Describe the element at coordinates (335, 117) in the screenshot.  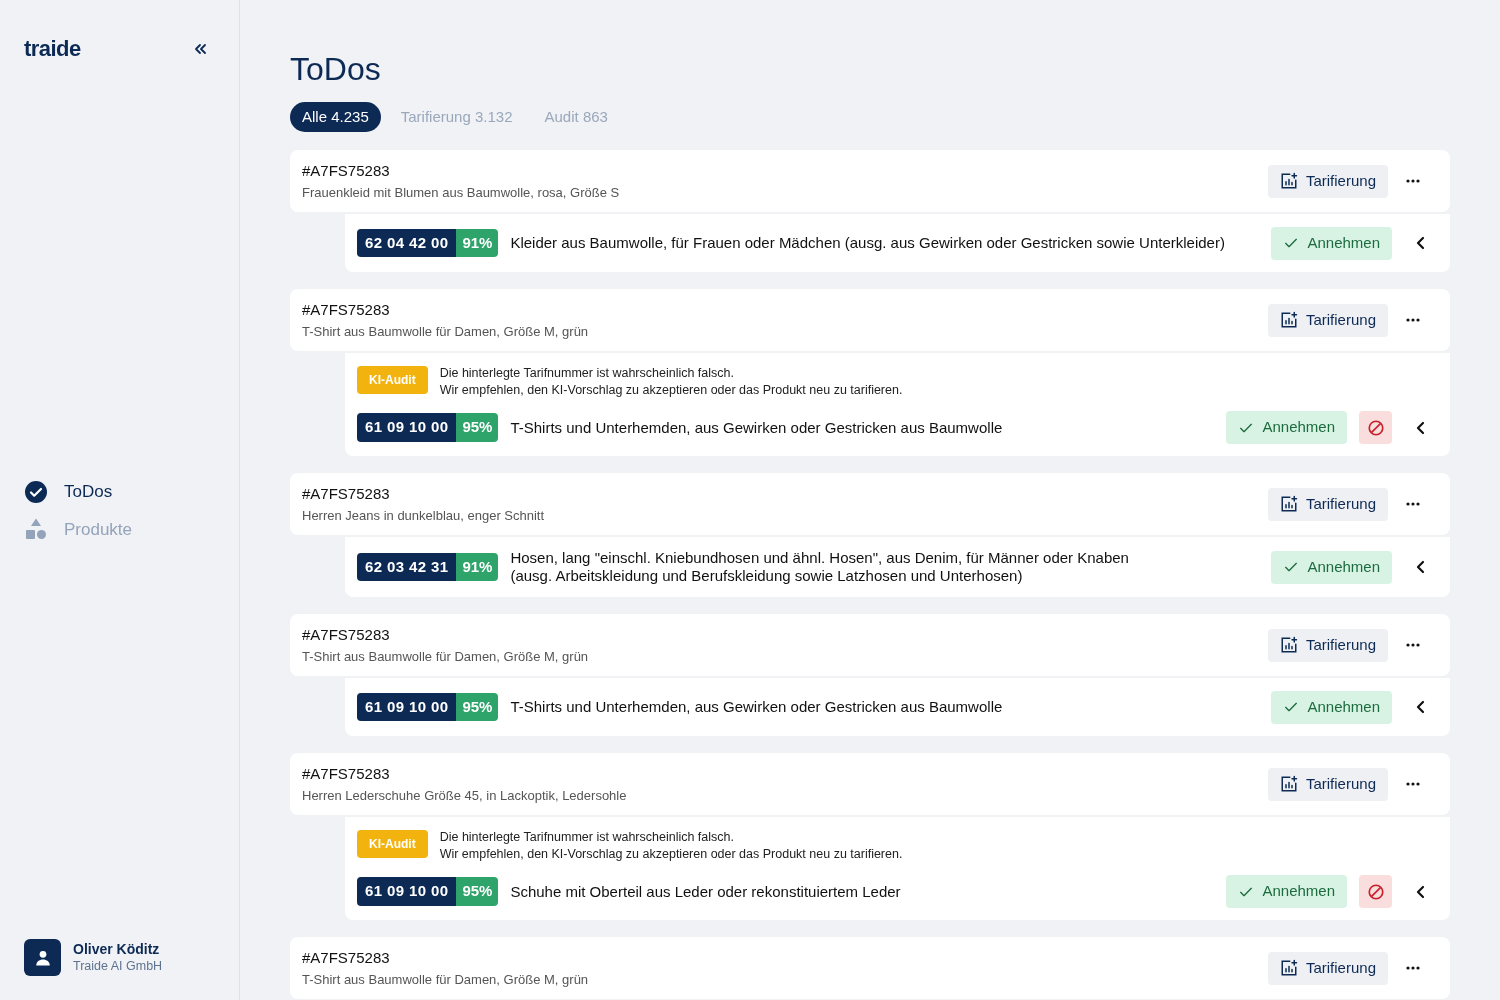
I see `filter-tab: Alle 4.235` at that location.